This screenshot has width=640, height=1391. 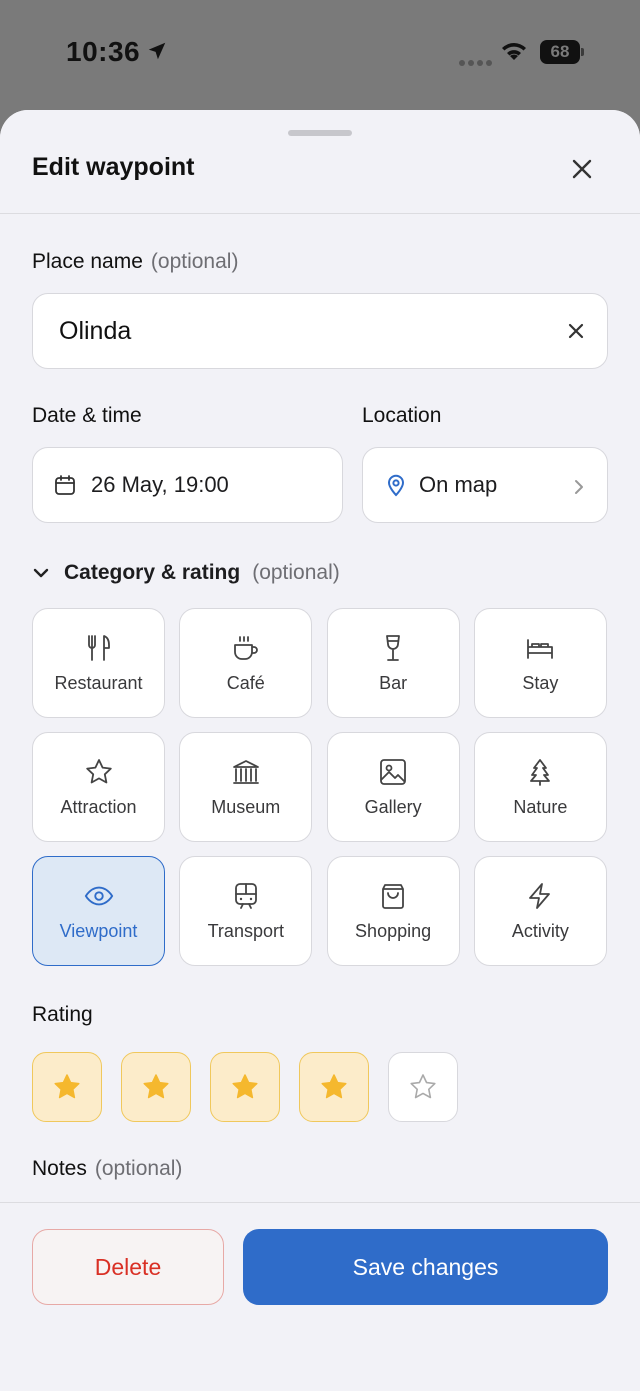 I want to click on location-value: On map, so click(x=458, y=484).